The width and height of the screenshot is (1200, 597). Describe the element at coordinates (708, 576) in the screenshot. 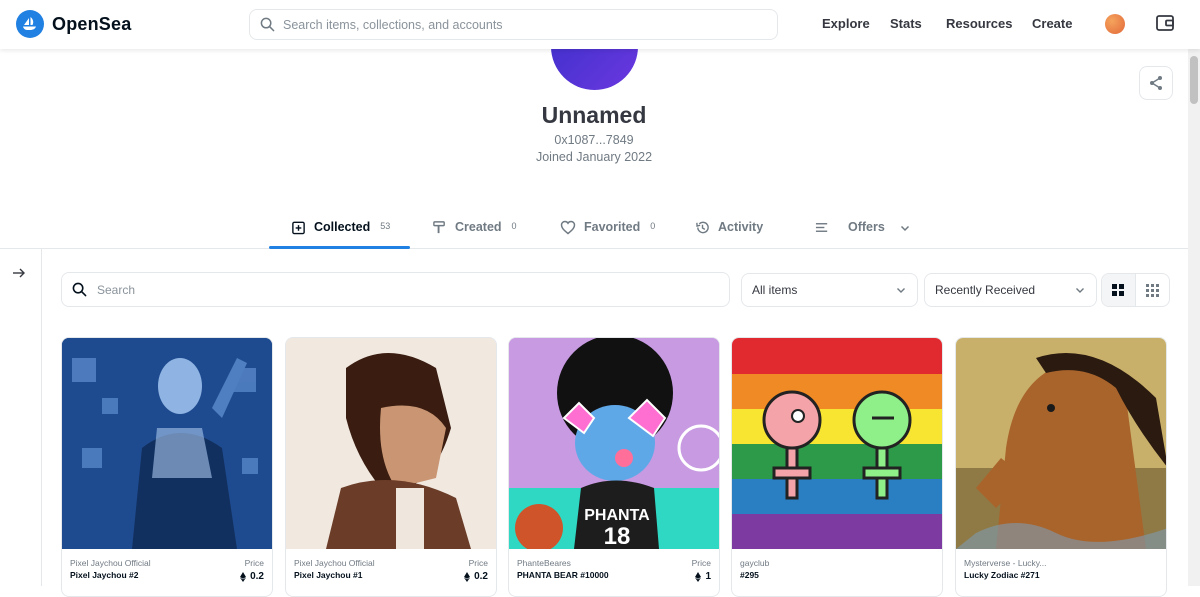

I see `card-price-value: 1` at that location.